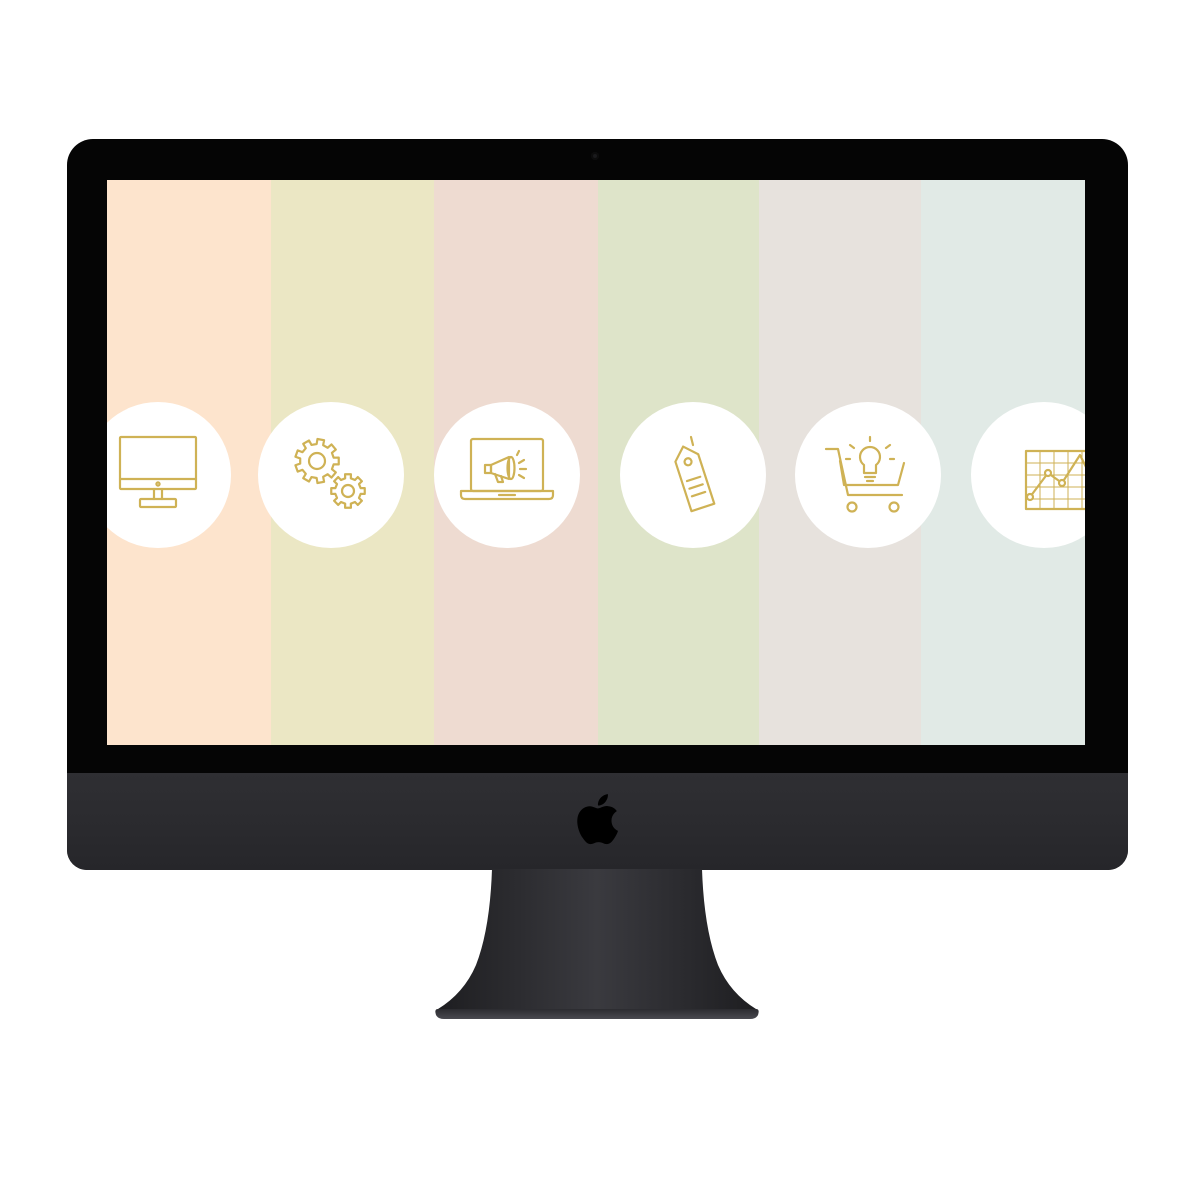  I want to click on icon-circle-tag, so click(693, 475).